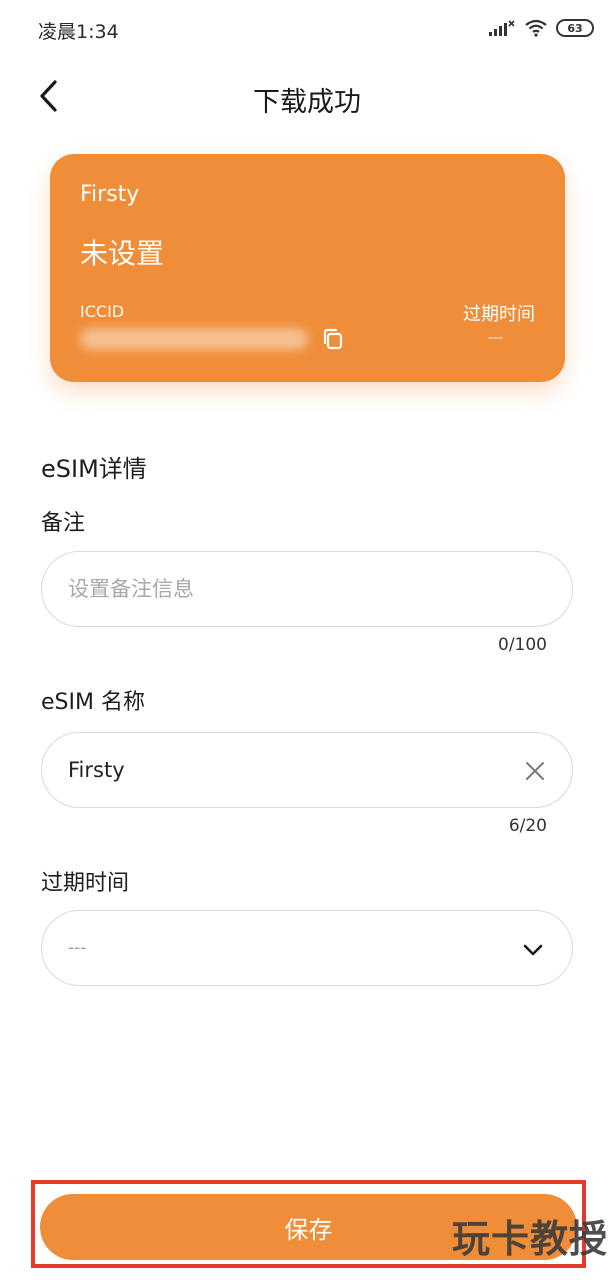  I want to click on clear-icon, so click(535, 771).